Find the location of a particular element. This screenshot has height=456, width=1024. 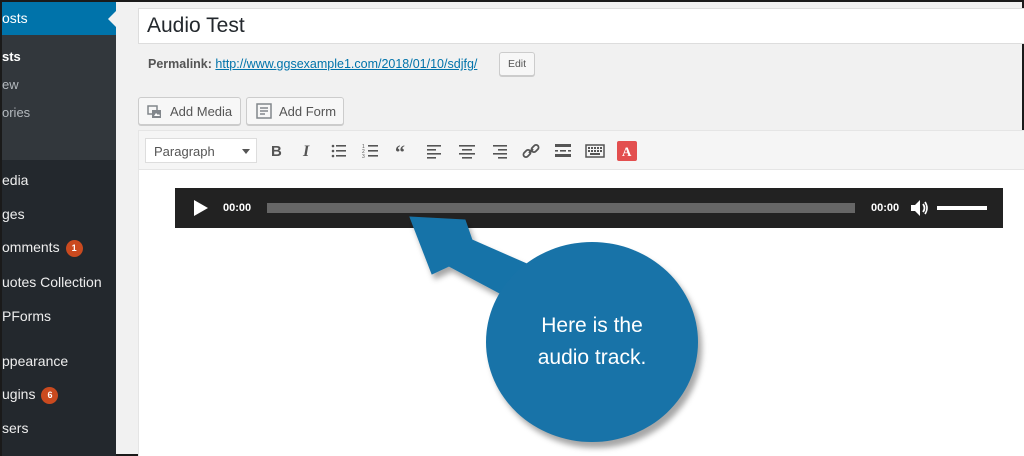

sidebar-item-label: ges is located at coordinates (13, 214).